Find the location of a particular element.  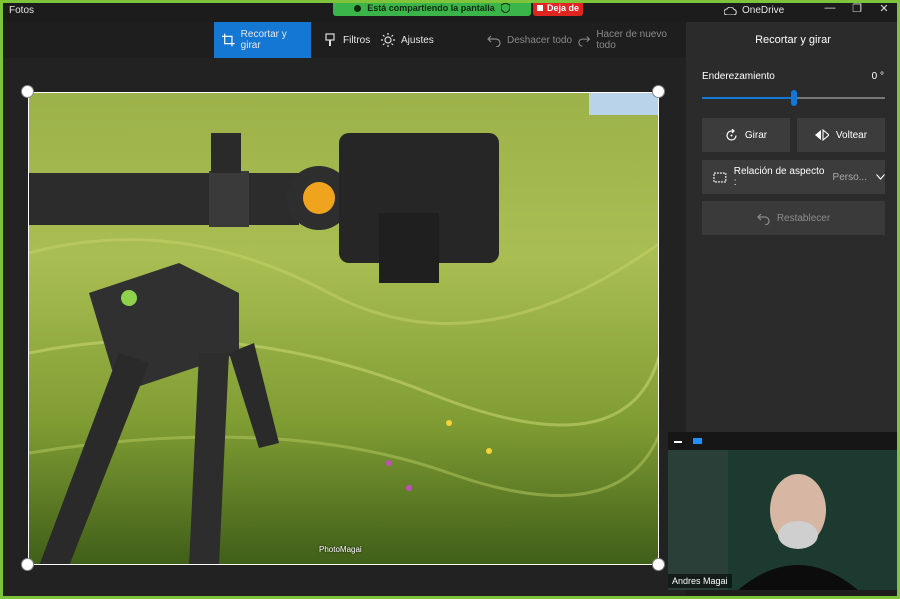

app-title: Fotos is located at coordinates (22, 10).